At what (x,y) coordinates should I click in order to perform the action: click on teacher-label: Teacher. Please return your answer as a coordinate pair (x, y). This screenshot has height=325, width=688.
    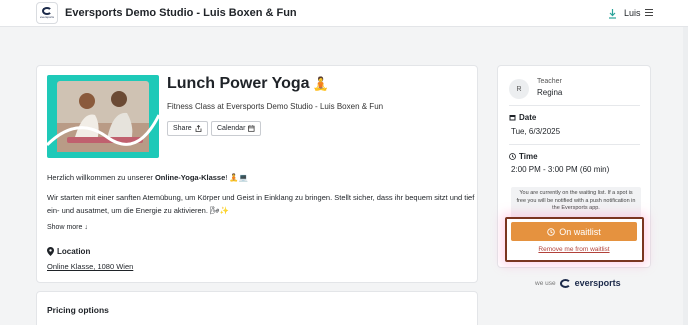
    Looking at the image, I should click on (549, 81).